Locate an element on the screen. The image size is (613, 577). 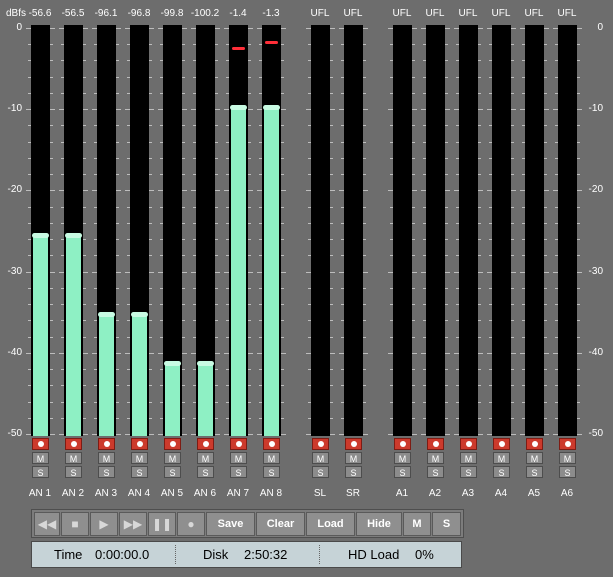
stop-button: ■ is located at coordinates (75, 524).